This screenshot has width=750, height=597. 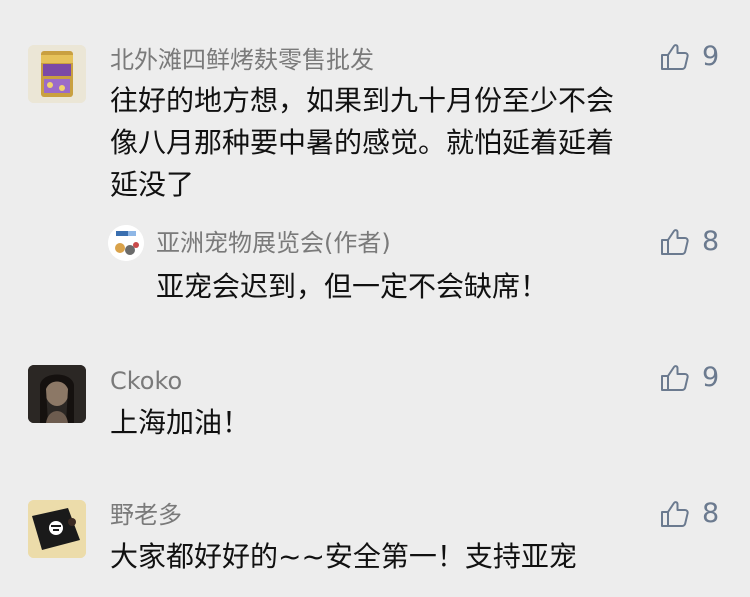 I want to click on comment-author: Ckoko, so click(x=146, y=381).